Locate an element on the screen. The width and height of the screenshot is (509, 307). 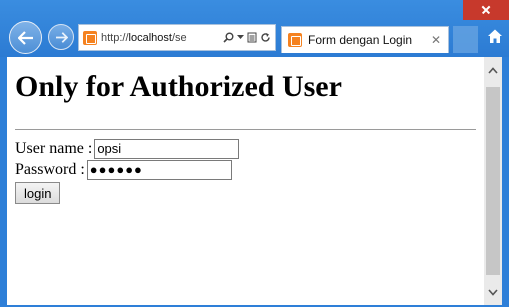
password-input is located at coordinates (159, 169).